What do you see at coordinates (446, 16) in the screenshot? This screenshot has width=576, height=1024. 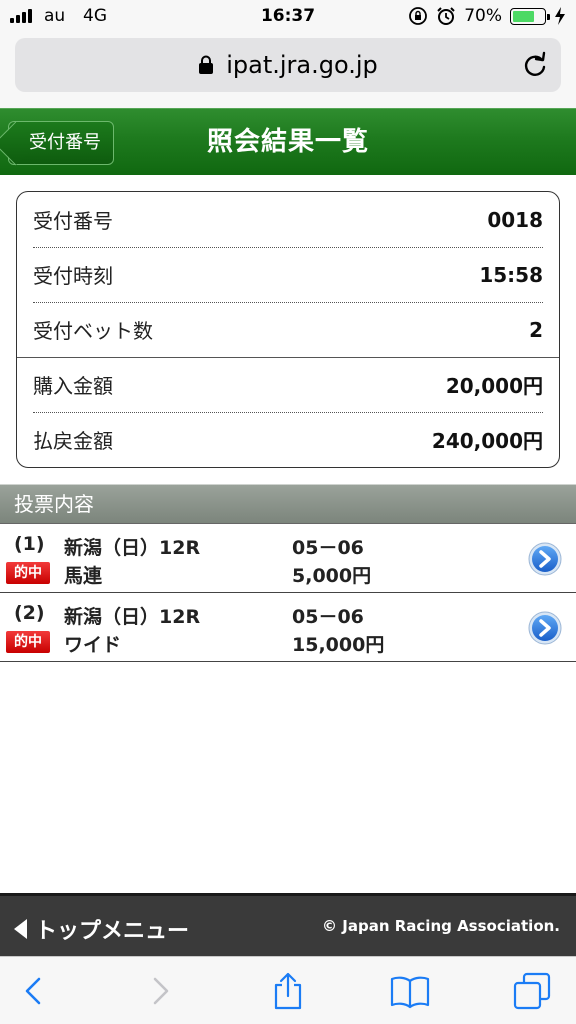 I see `alarm-icon` at bounding box center [446, 16].